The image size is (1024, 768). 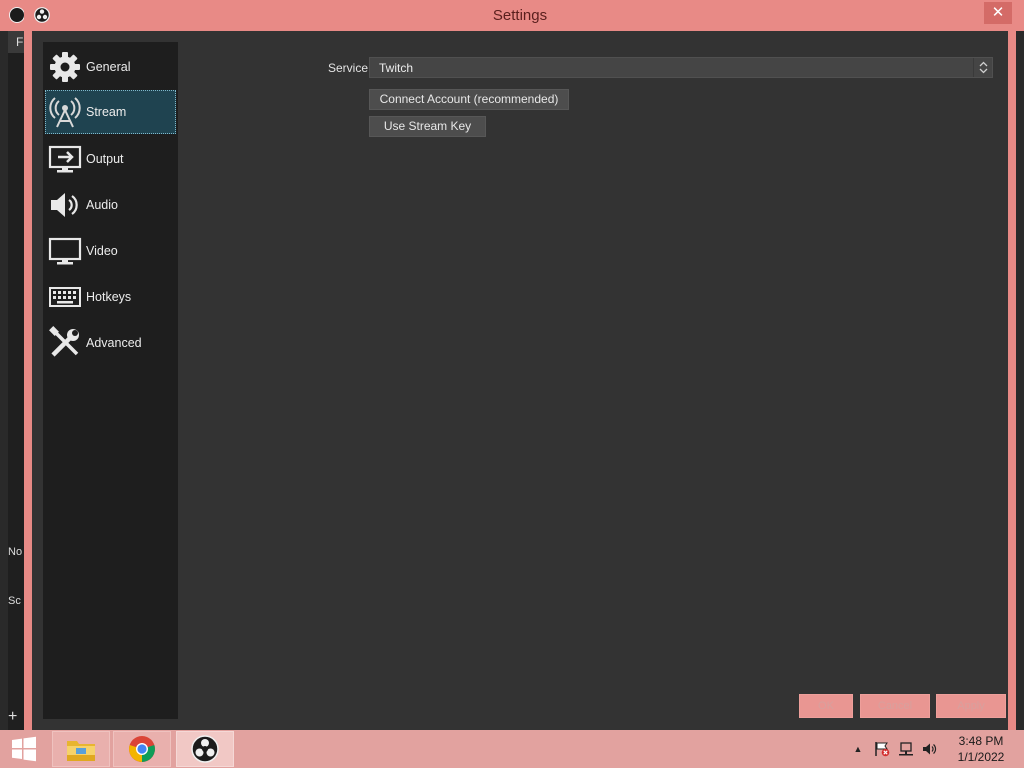 I want to click on monitor-icon, so click(x=65, y=251).